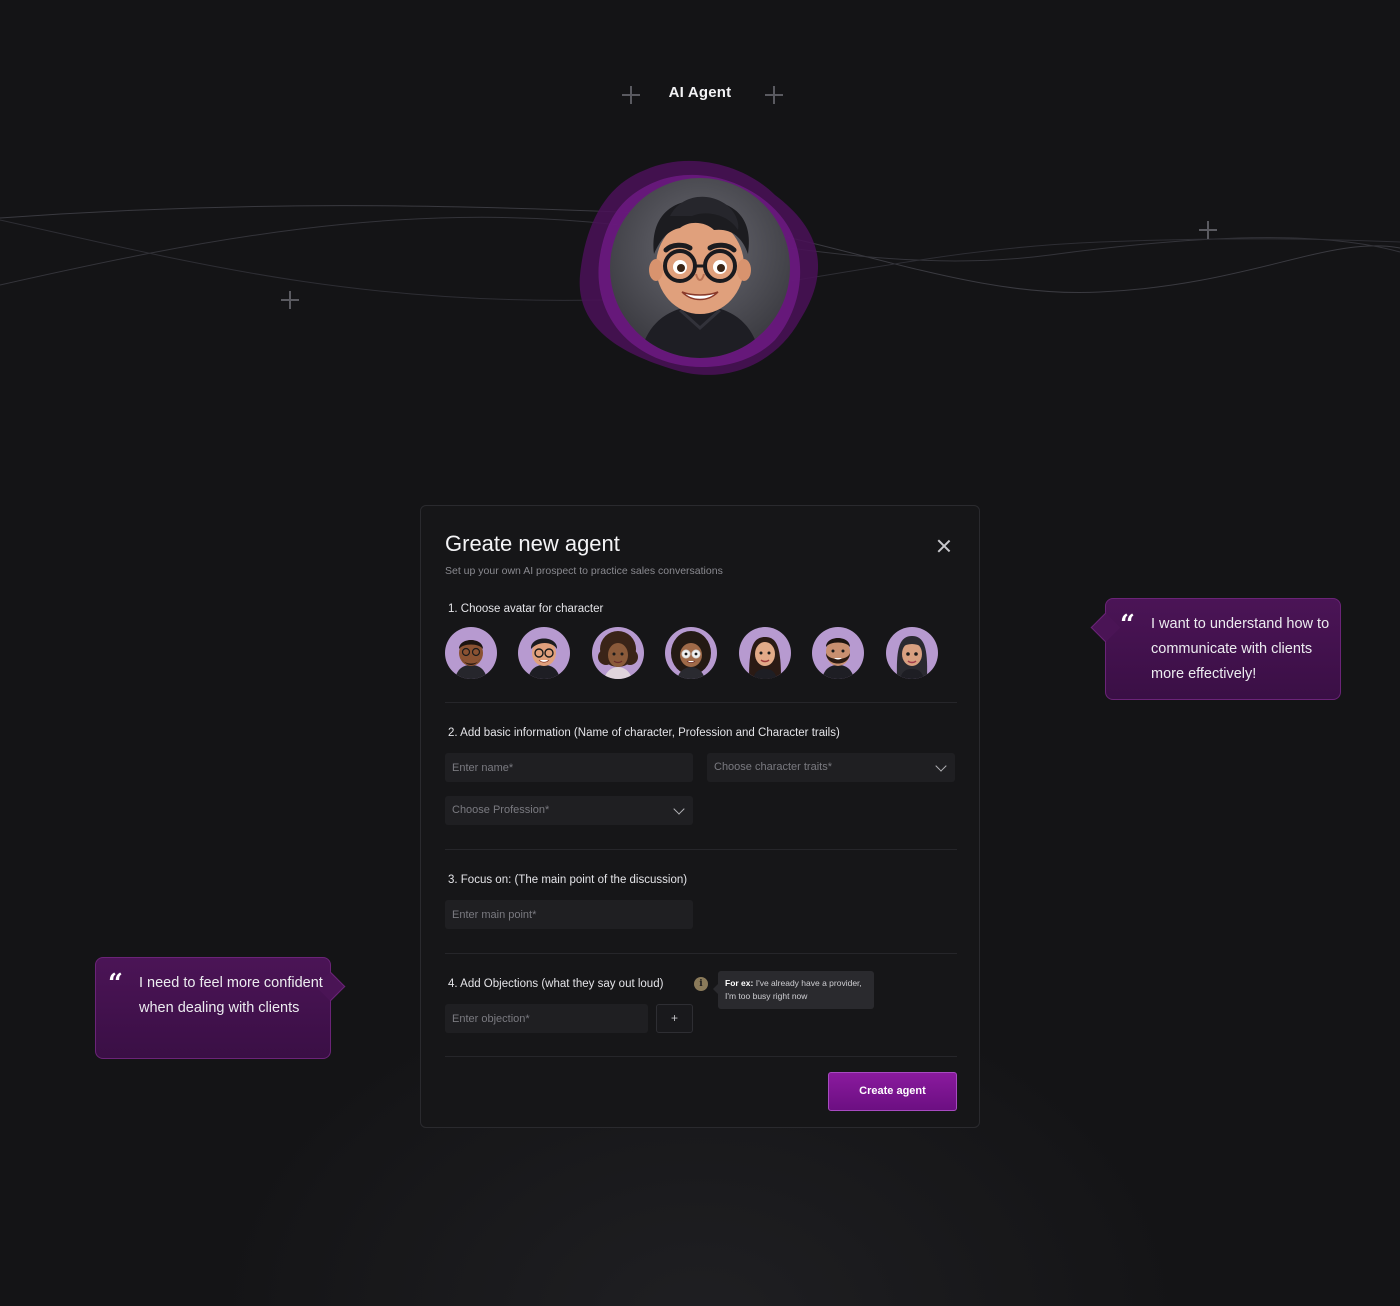 The width and height of the screenshot is (1400, 1306). What do you see at coordinates (739, 983) in the screenshot?
I see `tooltip-prefix: For ex:` at bounding box center [739, 983].